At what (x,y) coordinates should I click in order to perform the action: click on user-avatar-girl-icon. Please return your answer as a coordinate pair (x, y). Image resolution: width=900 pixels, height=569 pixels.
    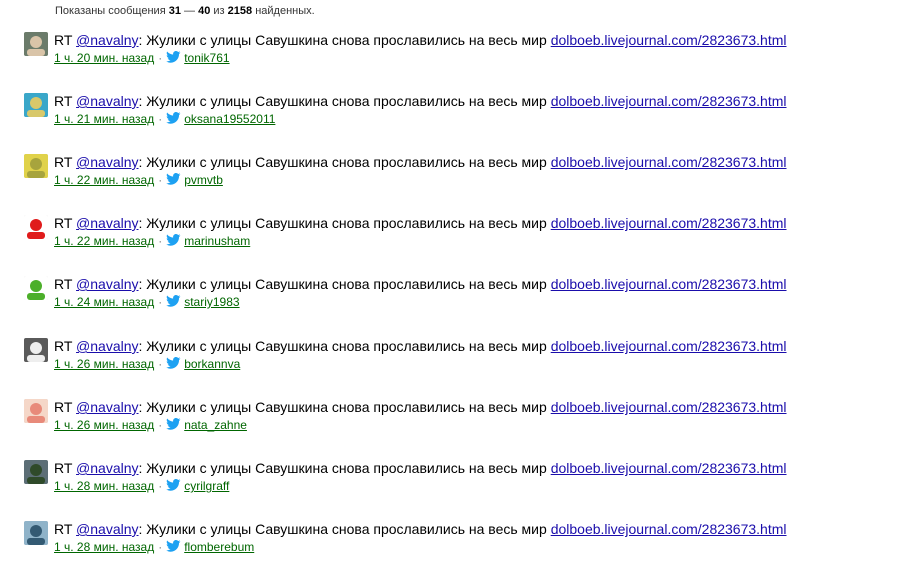
    Looking at the image, I should click on (36, 411).